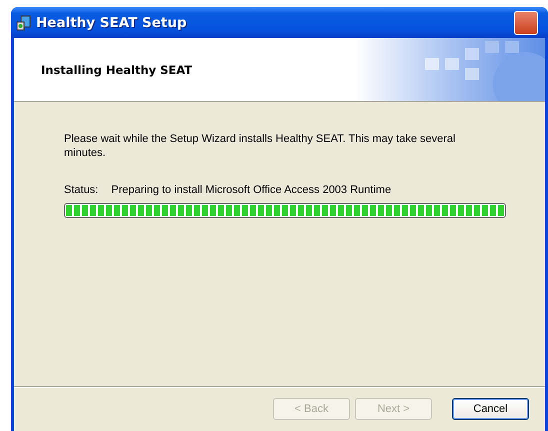  Describe the element at coordinates (112, 22) in the screenshot. I see `window-title: Healthy SEAT Setup` at that location.